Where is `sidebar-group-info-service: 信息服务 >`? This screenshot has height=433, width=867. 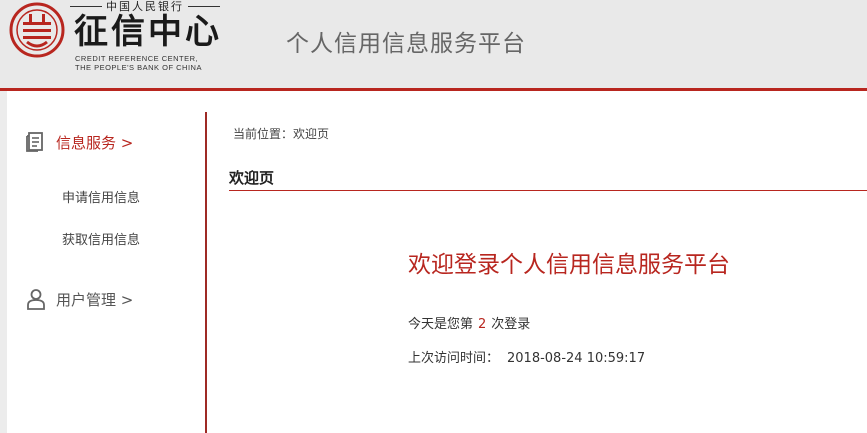 sidebar-group-info-service: 信息服务 > is located at coordinates (79, 142).